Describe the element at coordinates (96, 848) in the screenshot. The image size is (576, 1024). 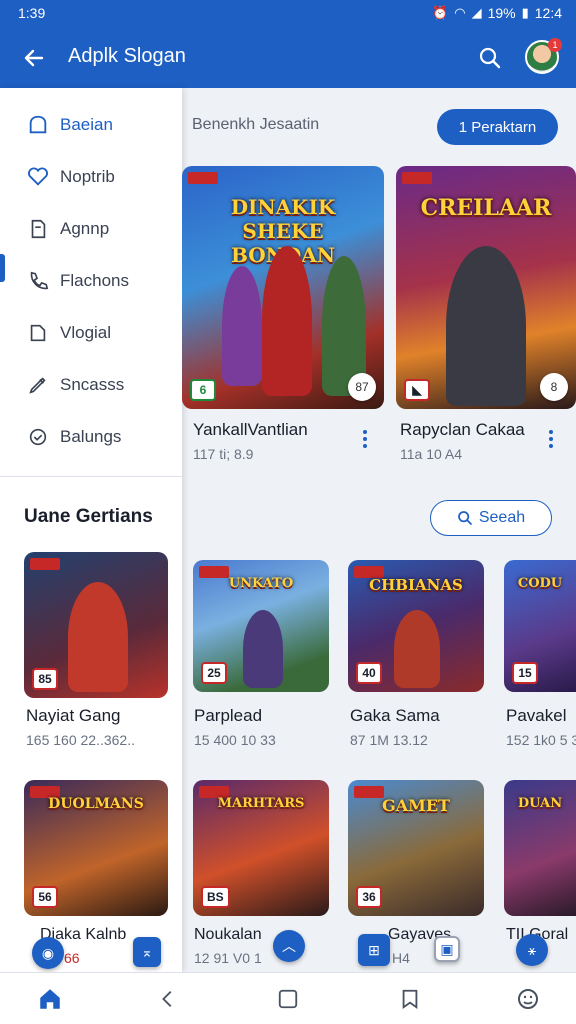
I see `grid-card-5-art: DUOLMANS 56` at that location.